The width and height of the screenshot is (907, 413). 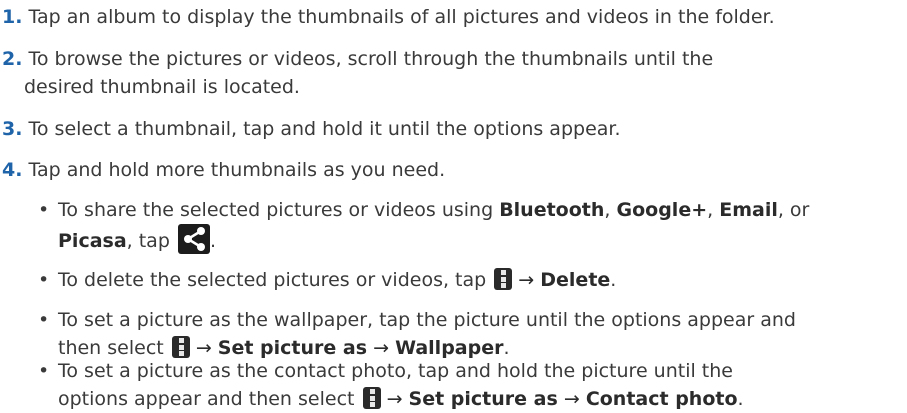 What do you see at coordinates (12, 17) in the screenshot?
I see `step-number: 1.` at bounding box center [12, 17].